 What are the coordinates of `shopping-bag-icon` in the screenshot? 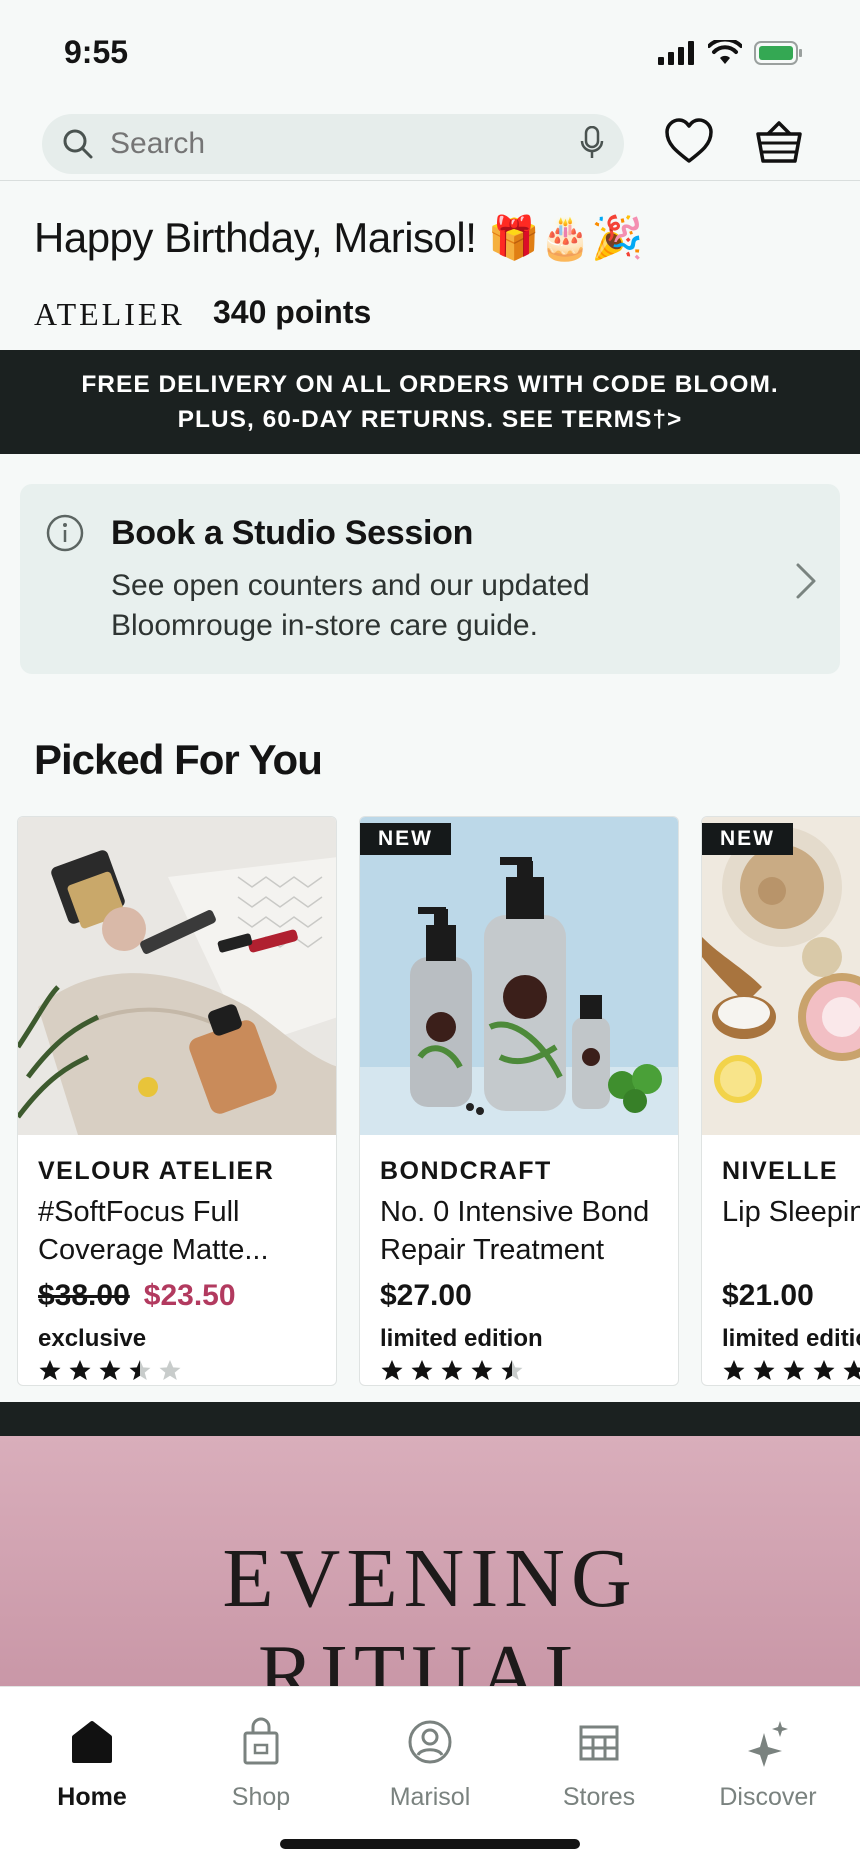 It's located at (261, 1741).